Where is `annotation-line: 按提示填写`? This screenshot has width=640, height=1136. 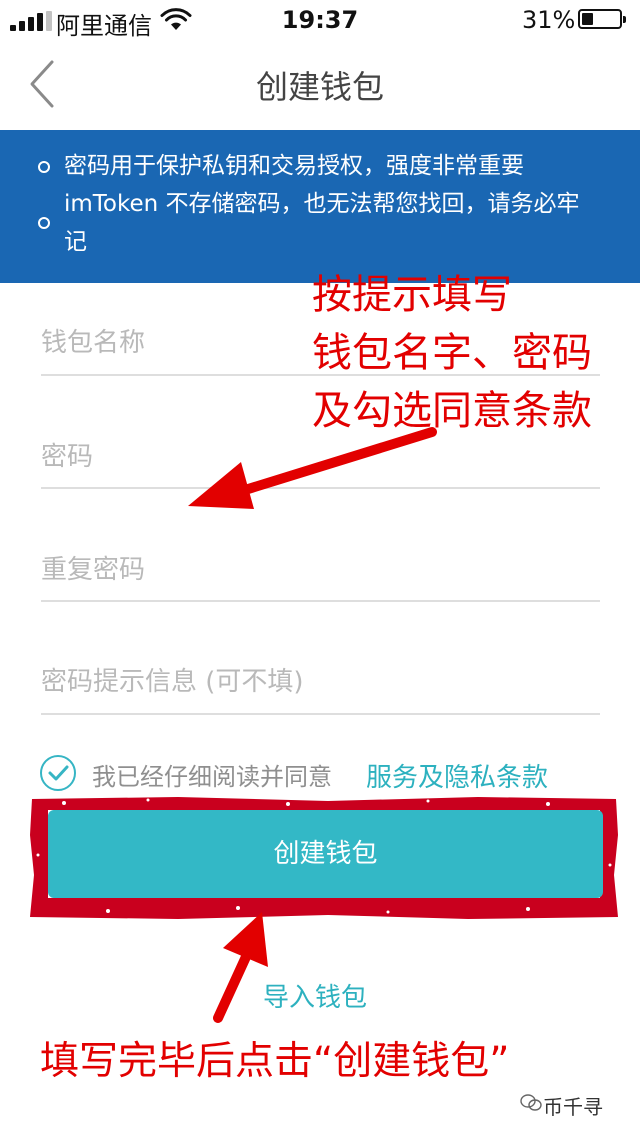
annotation-line: 按提示填写 is located at coordinates (412, 295).